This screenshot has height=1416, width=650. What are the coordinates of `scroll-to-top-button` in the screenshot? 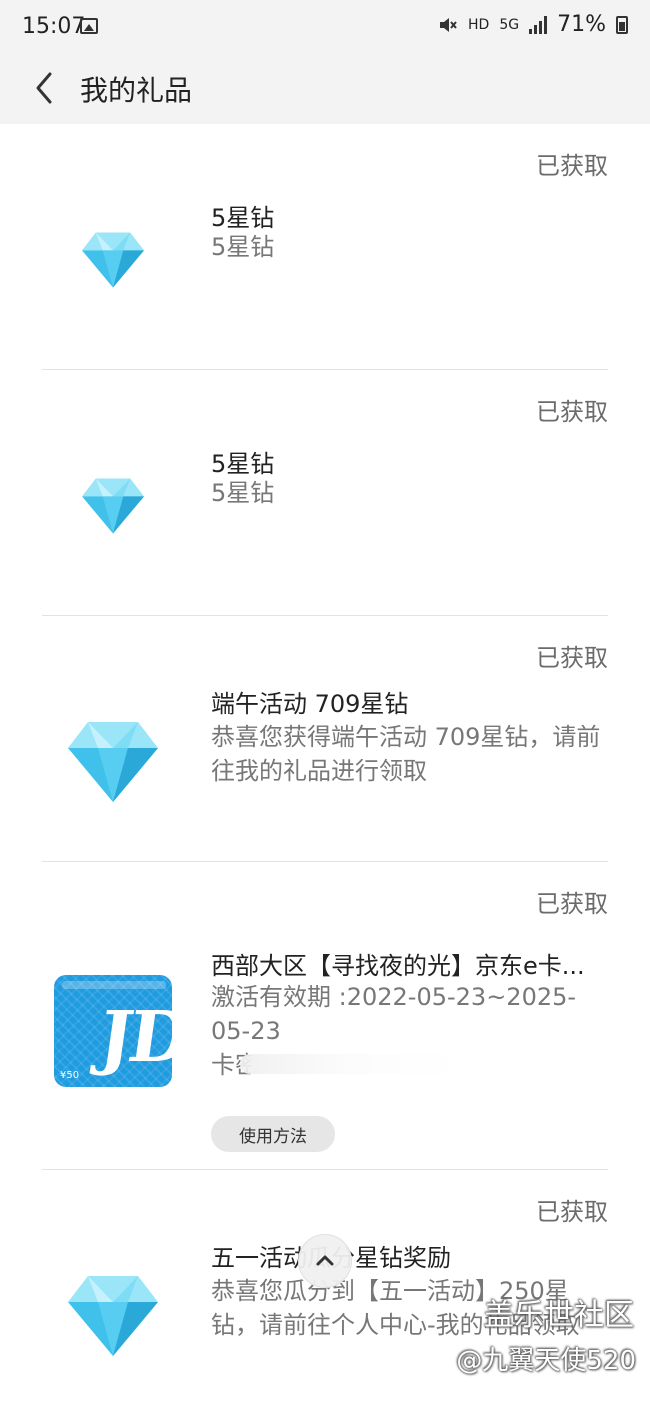 It's located at (325, 1261).